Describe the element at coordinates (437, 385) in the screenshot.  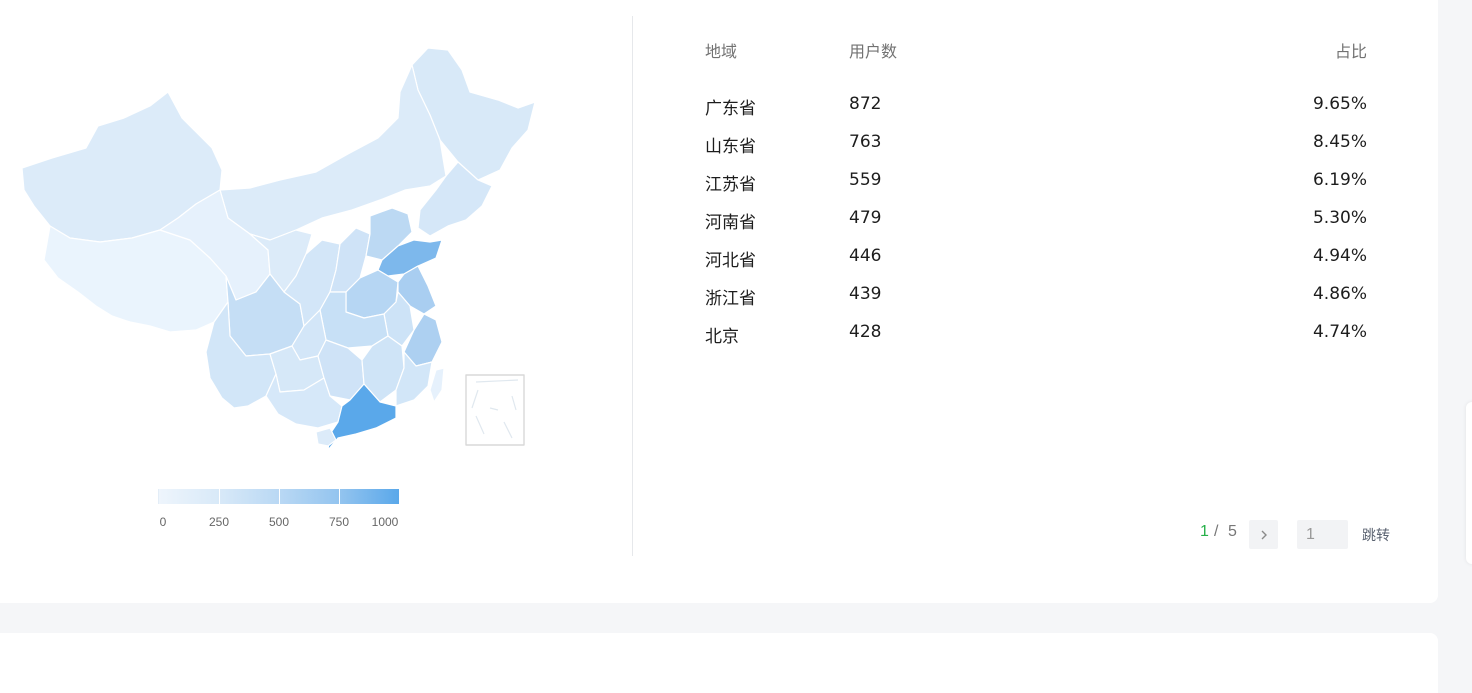
I see `map-region-taiwan` at that location.